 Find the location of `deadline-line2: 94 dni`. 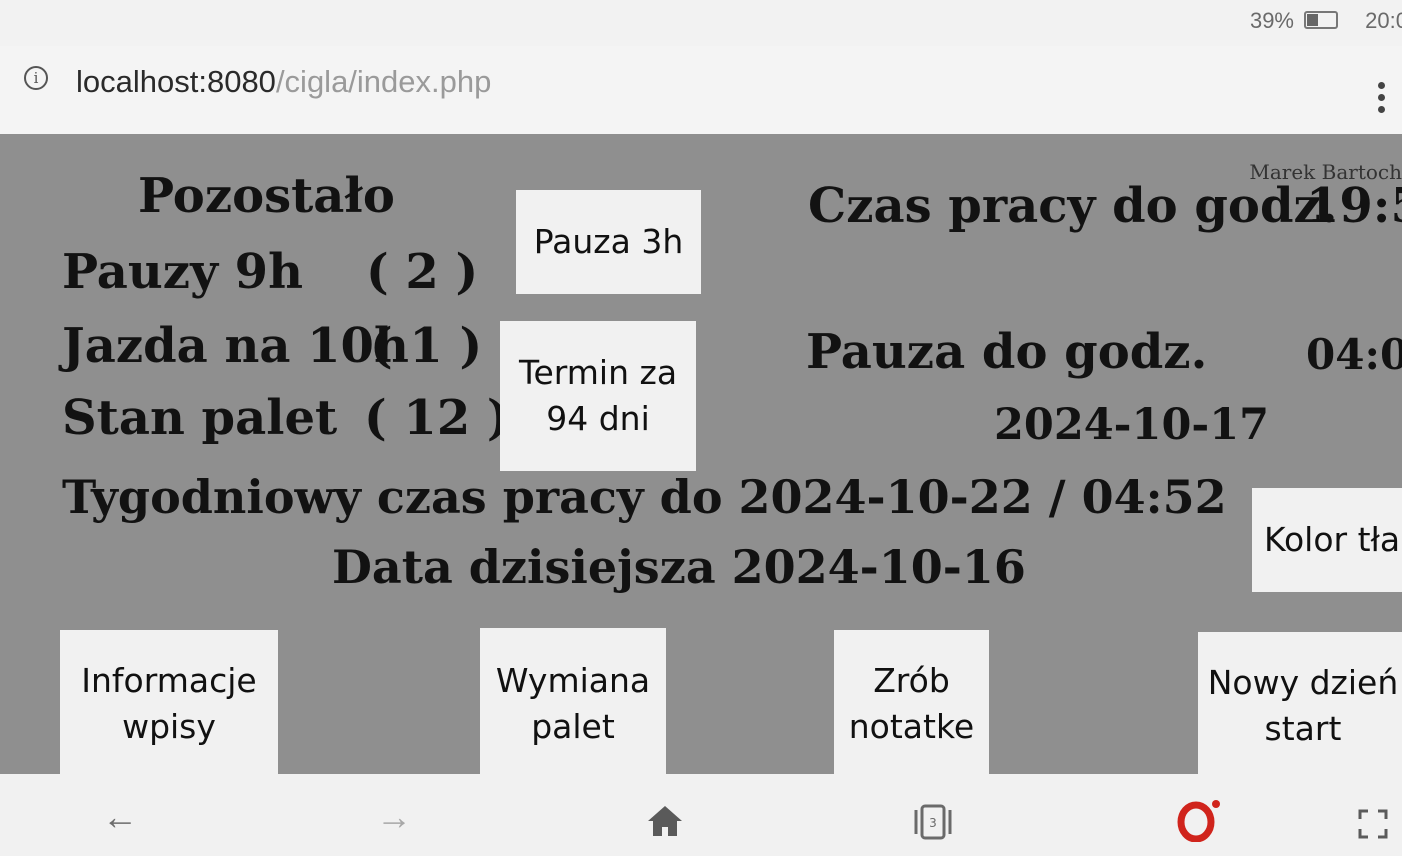

deadline-line2: 94 dni is located at coordinates (598, 418).